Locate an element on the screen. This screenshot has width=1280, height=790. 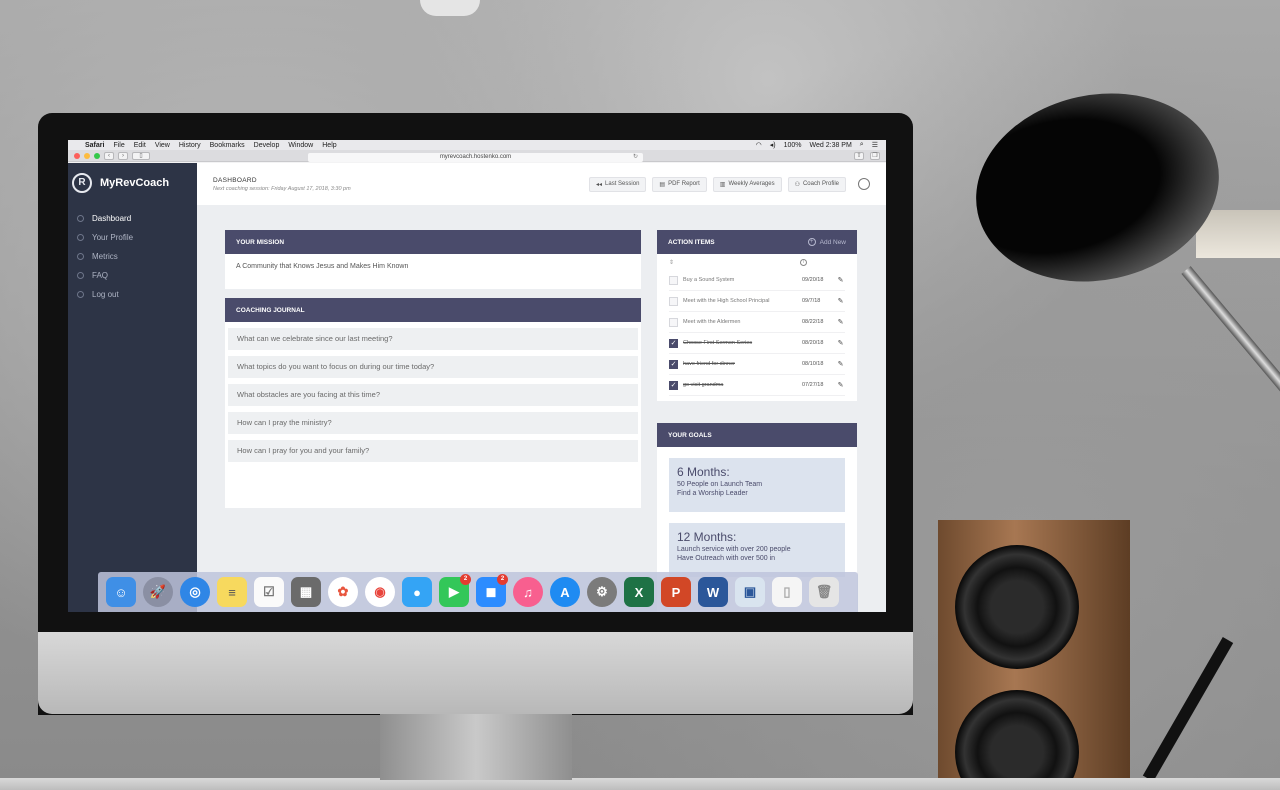
coach-profile-button: ⚇ Coach Profile is located at coordinates (816, 184).